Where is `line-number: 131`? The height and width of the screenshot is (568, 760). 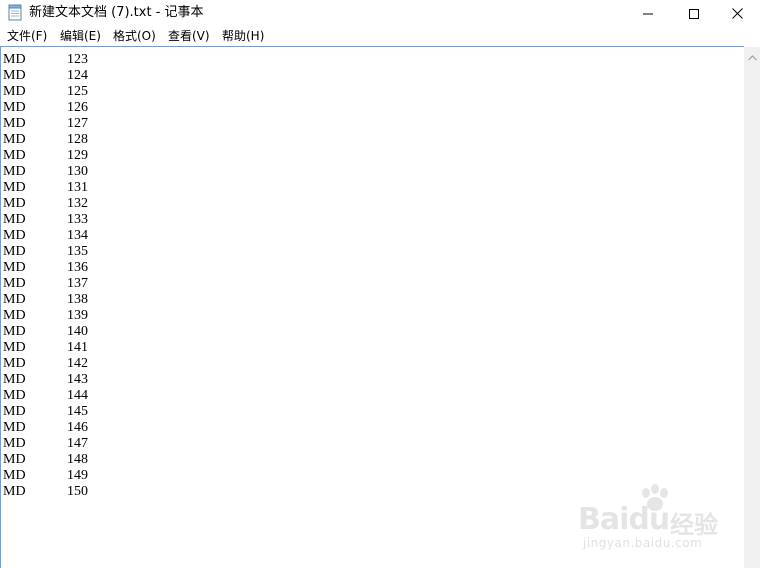
line-number: 131 is located at coordinates (77, 187).